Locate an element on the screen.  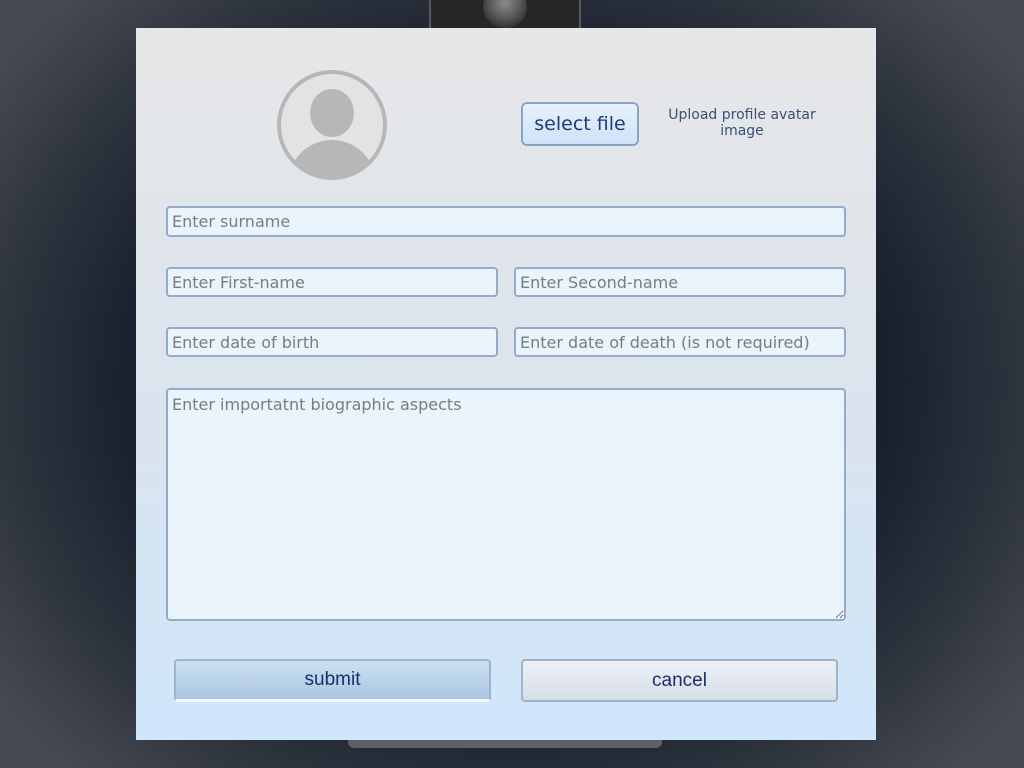
select-file-button: select file is located at coordinates (580, 124).